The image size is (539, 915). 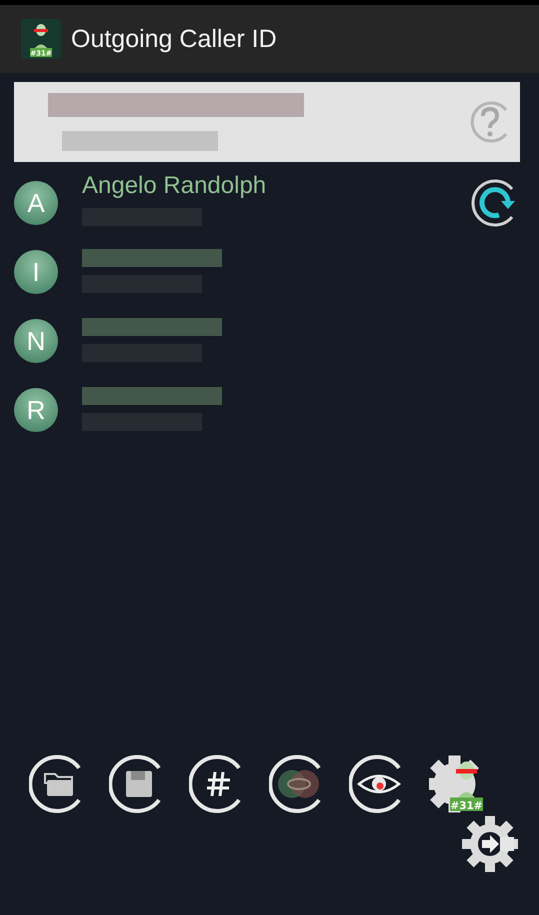 What do you see at coordinates (174, 39) in the screenshot?
I see `app-title: Outgoing Caller ID` at bounding box center [174, 39].